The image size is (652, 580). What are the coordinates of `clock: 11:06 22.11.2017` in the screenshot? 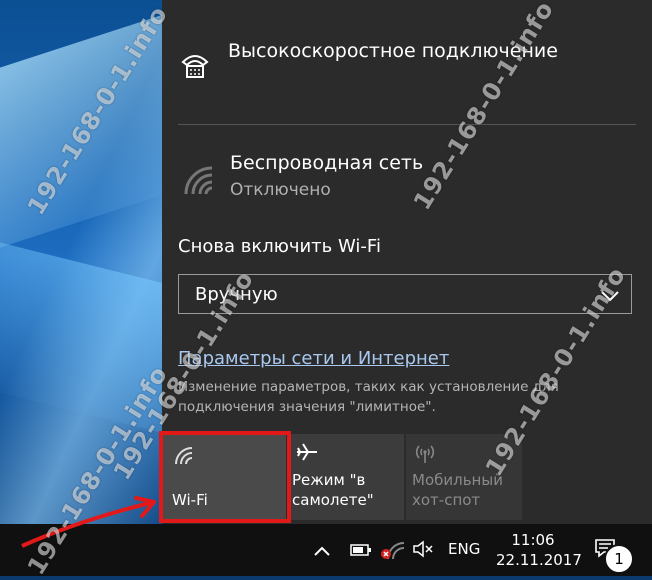 It's located at (539, 550).